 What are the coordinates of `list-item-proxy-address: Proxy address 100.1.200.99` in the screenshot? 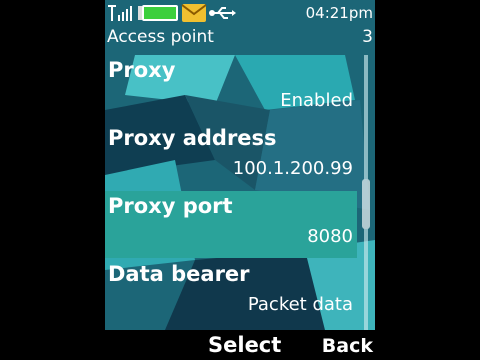 It's located at (231, 156).